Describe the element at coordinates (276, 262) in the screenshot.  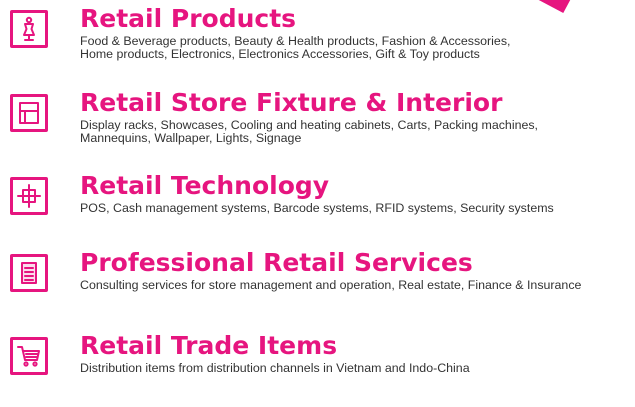
I see `category-title: Professional Retail Services` at that location.